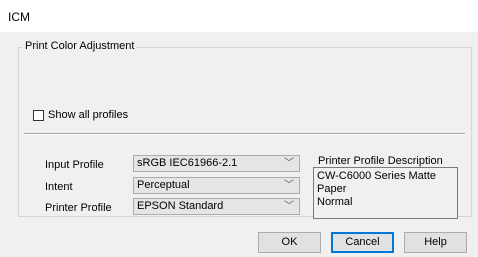 Image resolution: width=478 pixels, height=257 pixels. Describe the element at coordinates (187, 163) in the screenshot. I see `input-profile-value: sRGB IEC61966-2.1` at that location.